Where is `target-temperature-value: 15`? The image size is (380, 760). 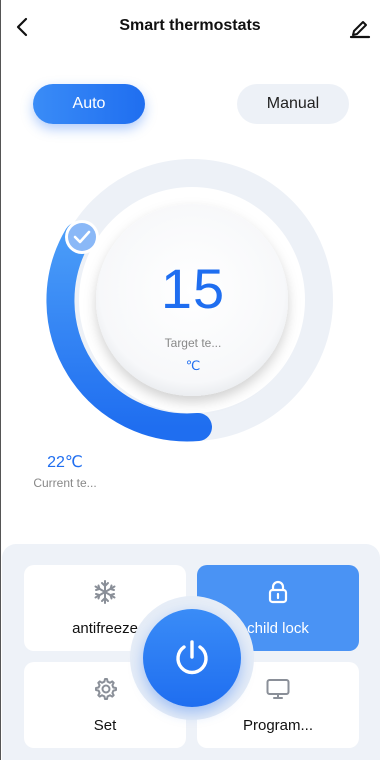
target-temperature-value: 15 is located at coordinates (193, 288).